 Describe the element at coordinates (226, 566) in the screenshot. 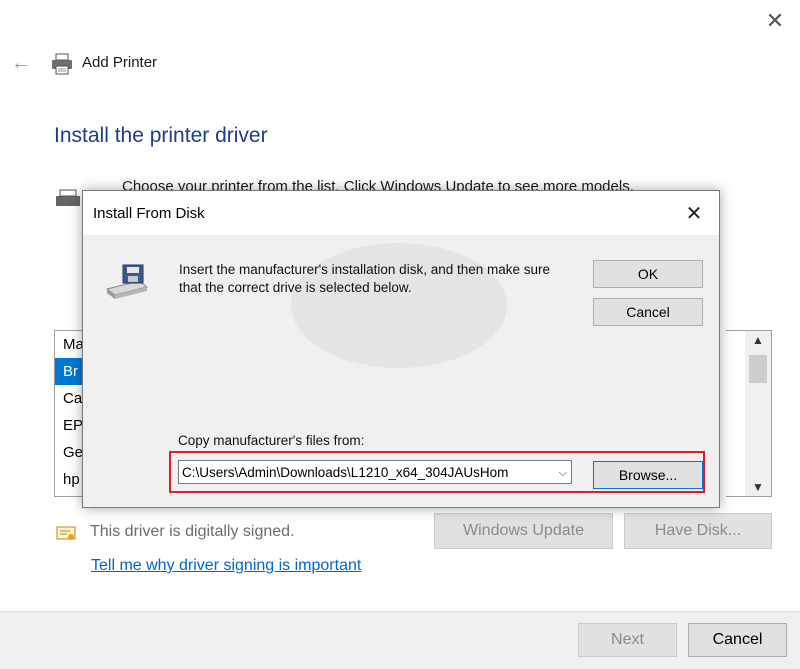

I see `driver-signing-link: Tell me why driver signing is important` at that location.